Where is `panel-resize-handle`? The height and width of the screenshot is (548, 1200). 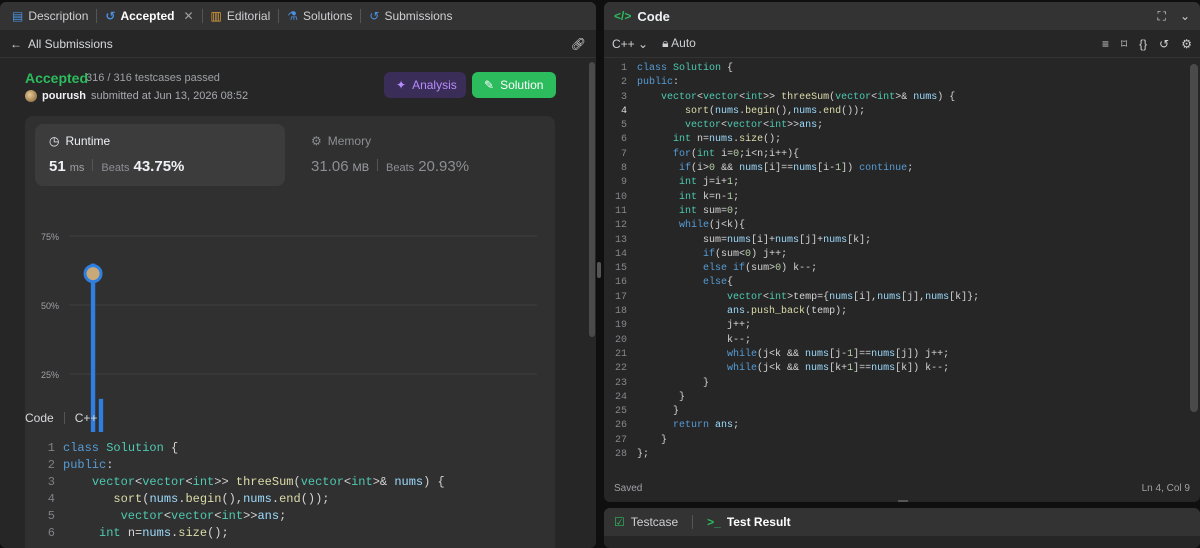 panel-resize-handle is located at coordinates (599, 270).